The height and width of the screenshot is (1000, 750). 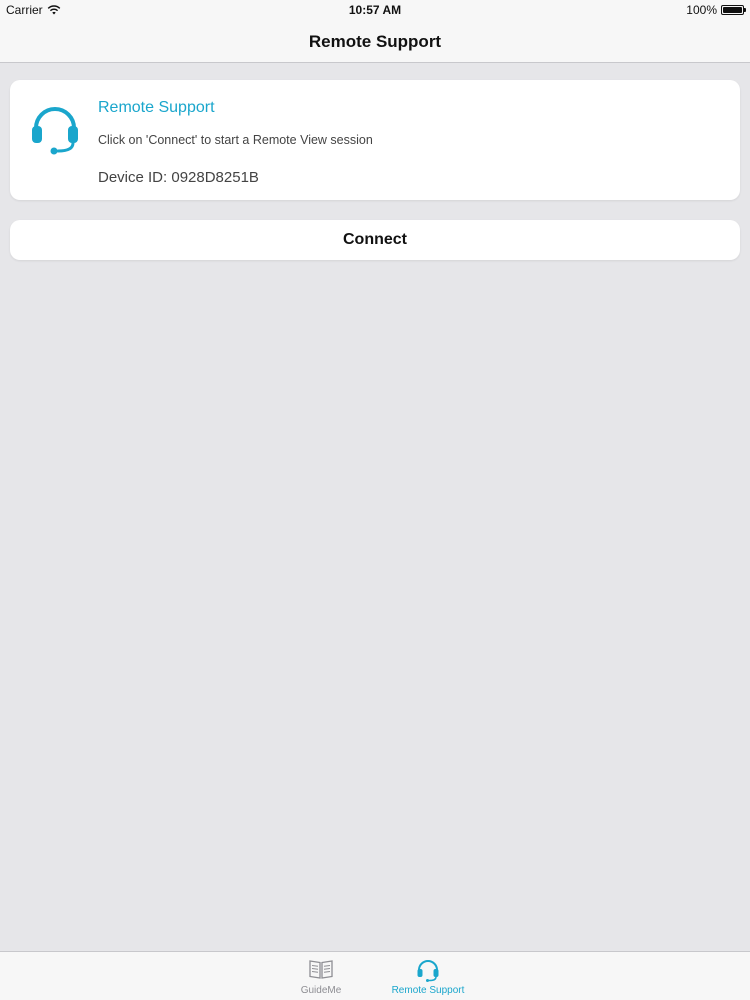 What do you see at coordinates (428, 990) in the screenshot?
I see `tab-remote-support-label: Remote Support` at bounding box center [428, 990].